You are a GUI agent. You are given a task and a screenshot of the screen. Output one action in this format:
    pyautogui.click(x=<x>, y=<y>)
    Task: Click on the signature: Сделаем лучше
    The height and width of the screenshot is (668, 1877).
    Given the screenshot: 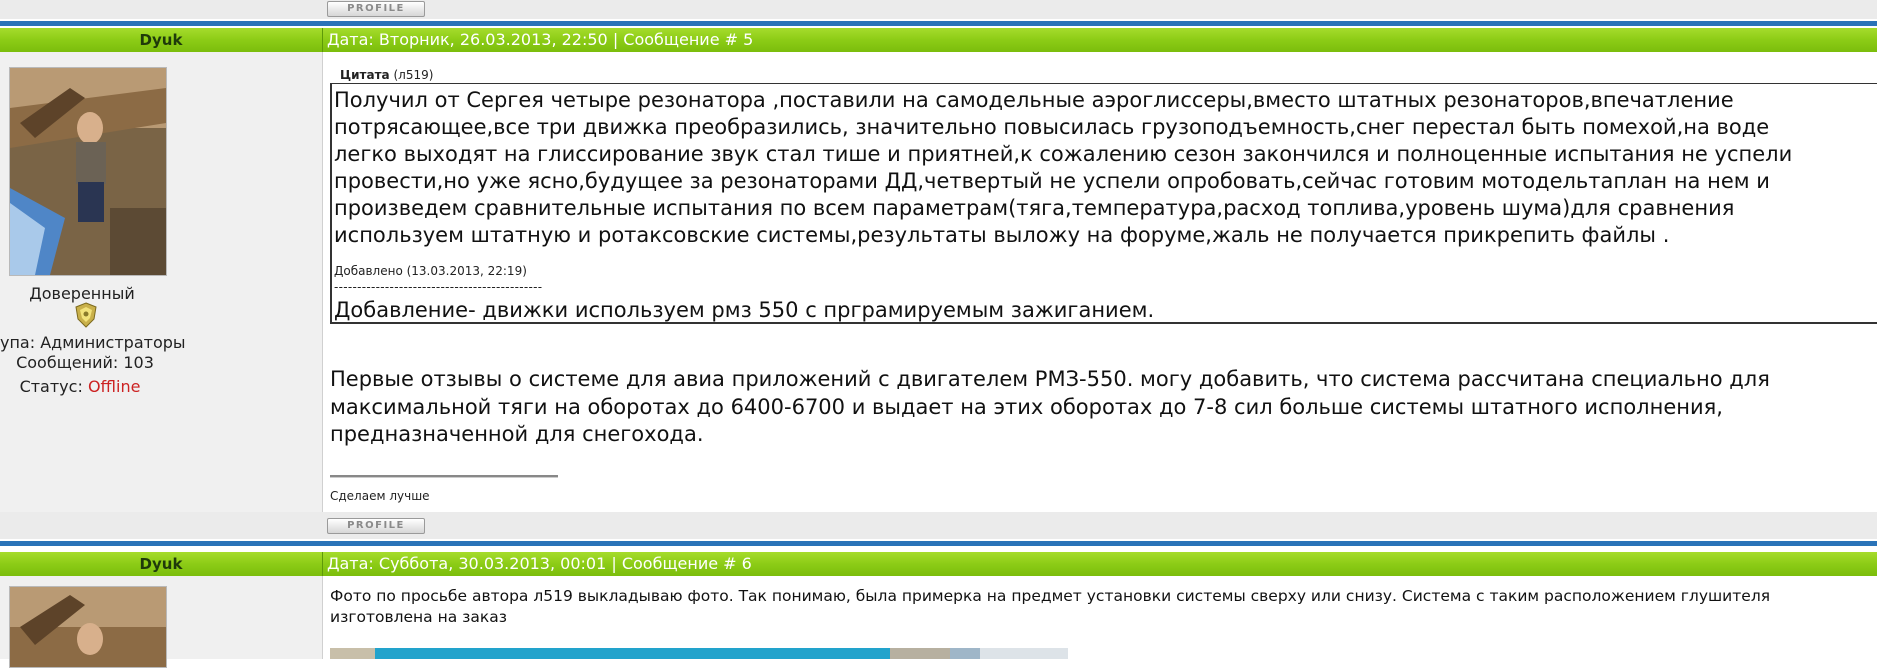 What is the action you would take?
    pyautogui.click(x=380, y=496)
    